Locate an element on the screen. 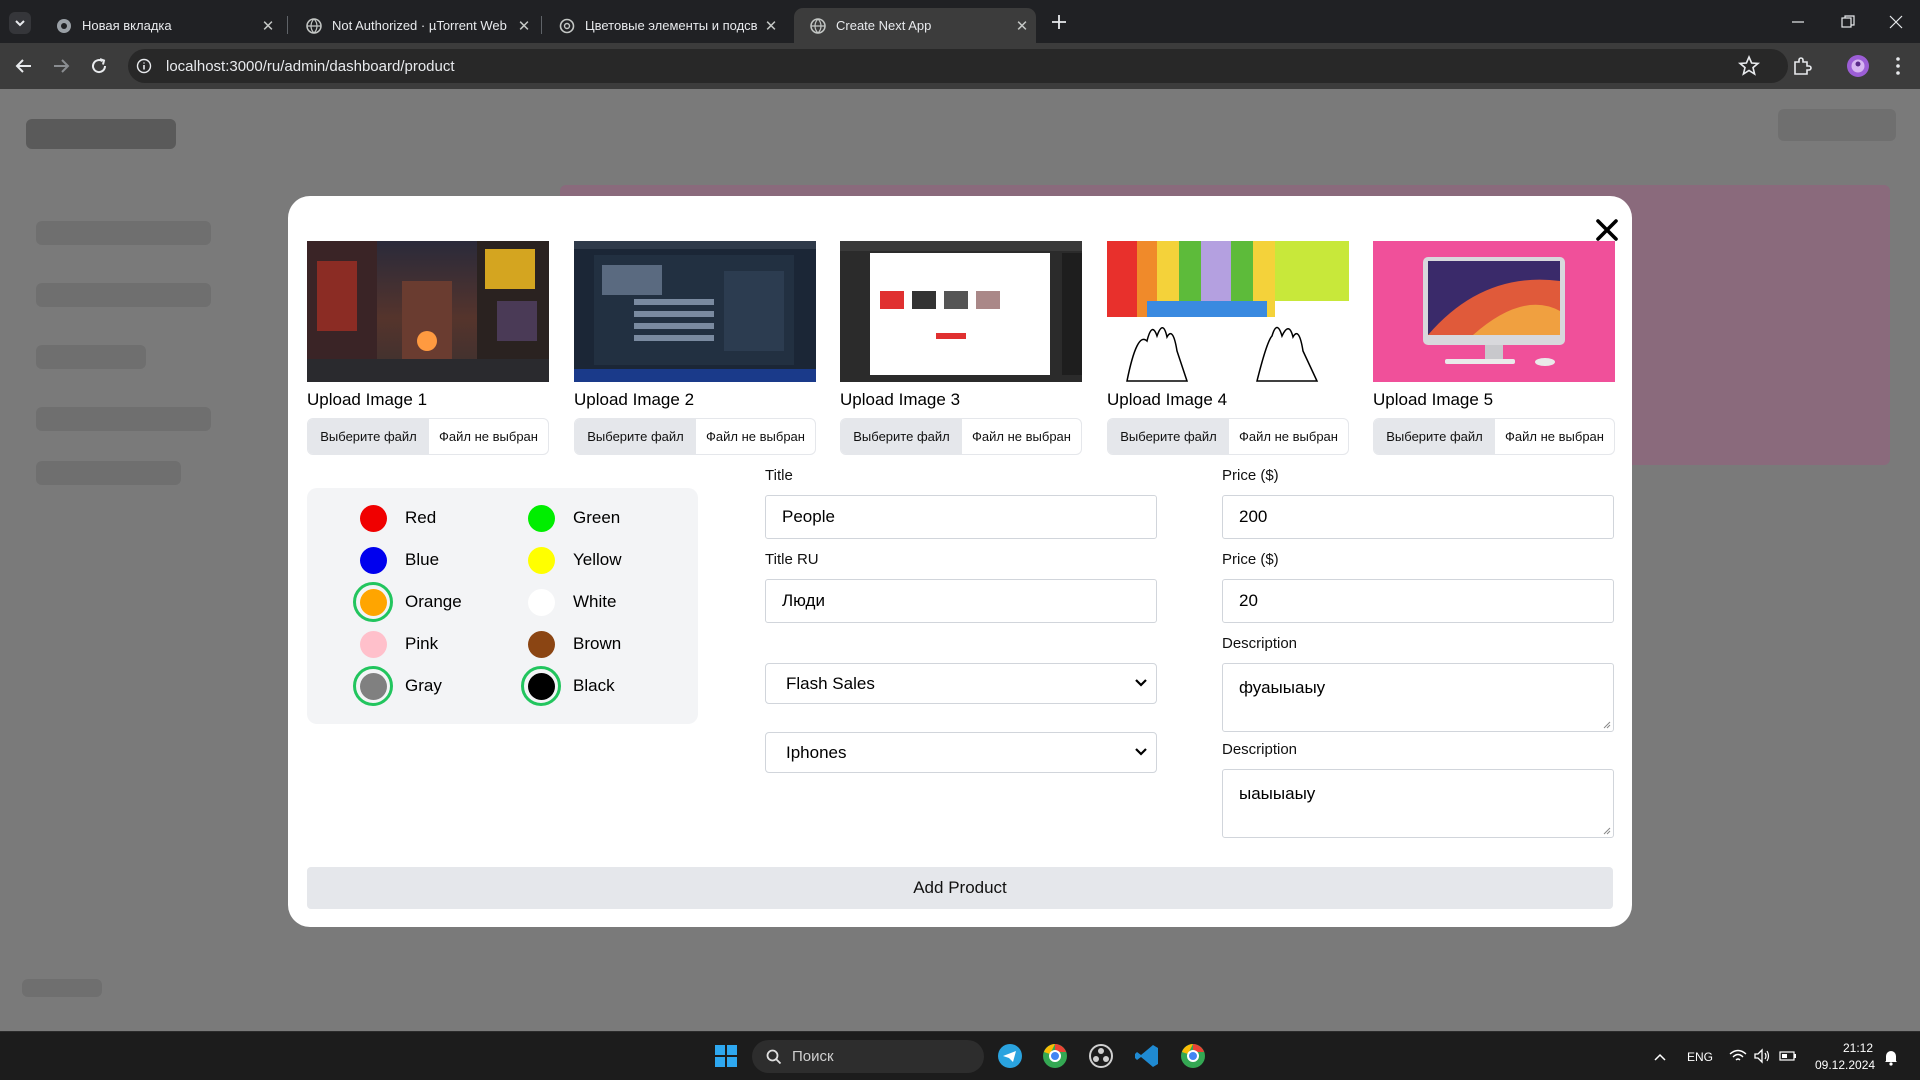 This screenshot has width=1920, height=1080. minimize-icon is located at coordinates (1798, 22).